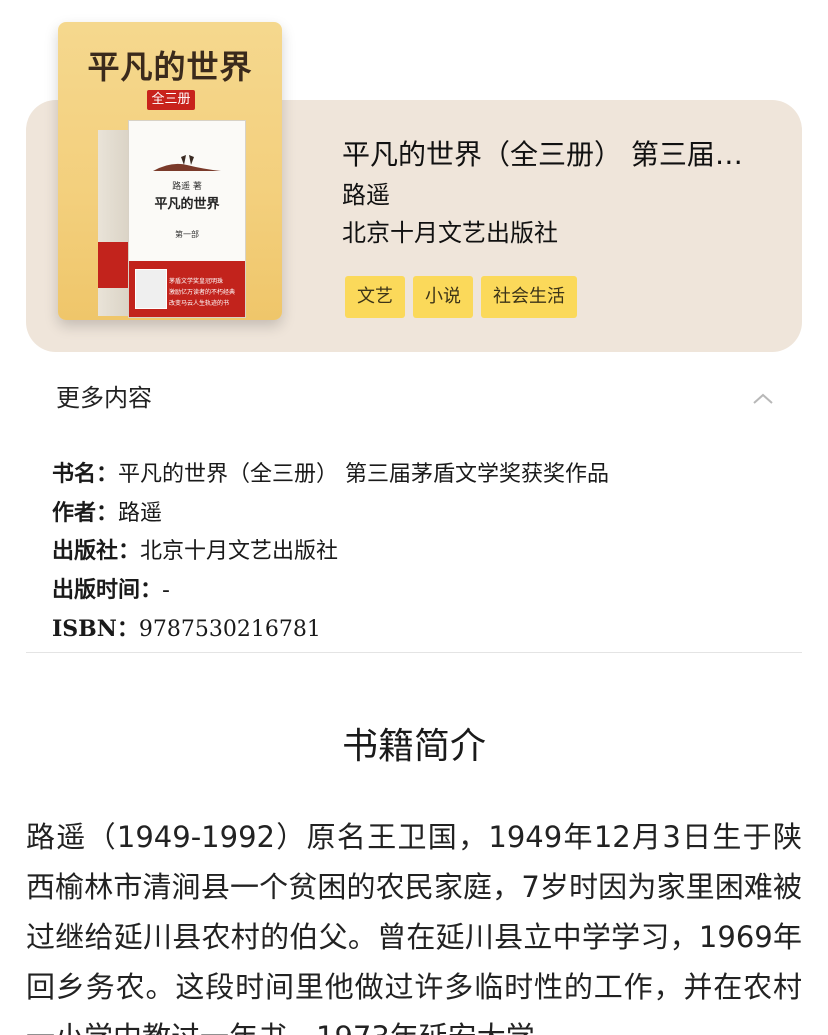 The height and width of the screenshot is (1035, 828). What do you see at coordinates (443, 297) in the screenshot?
I see `tag-xiaoshuo: 小说` at bounding box center [443, 297].